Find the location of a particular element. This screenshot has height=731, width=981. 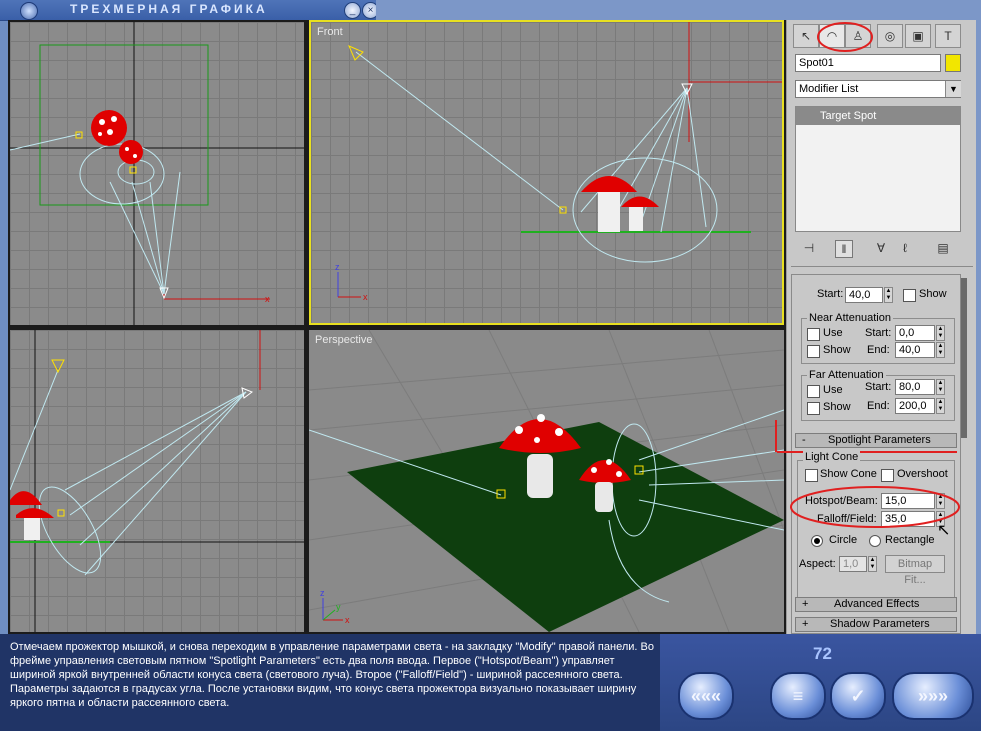

far-show-checkbox is located at coordinates (813, 408).